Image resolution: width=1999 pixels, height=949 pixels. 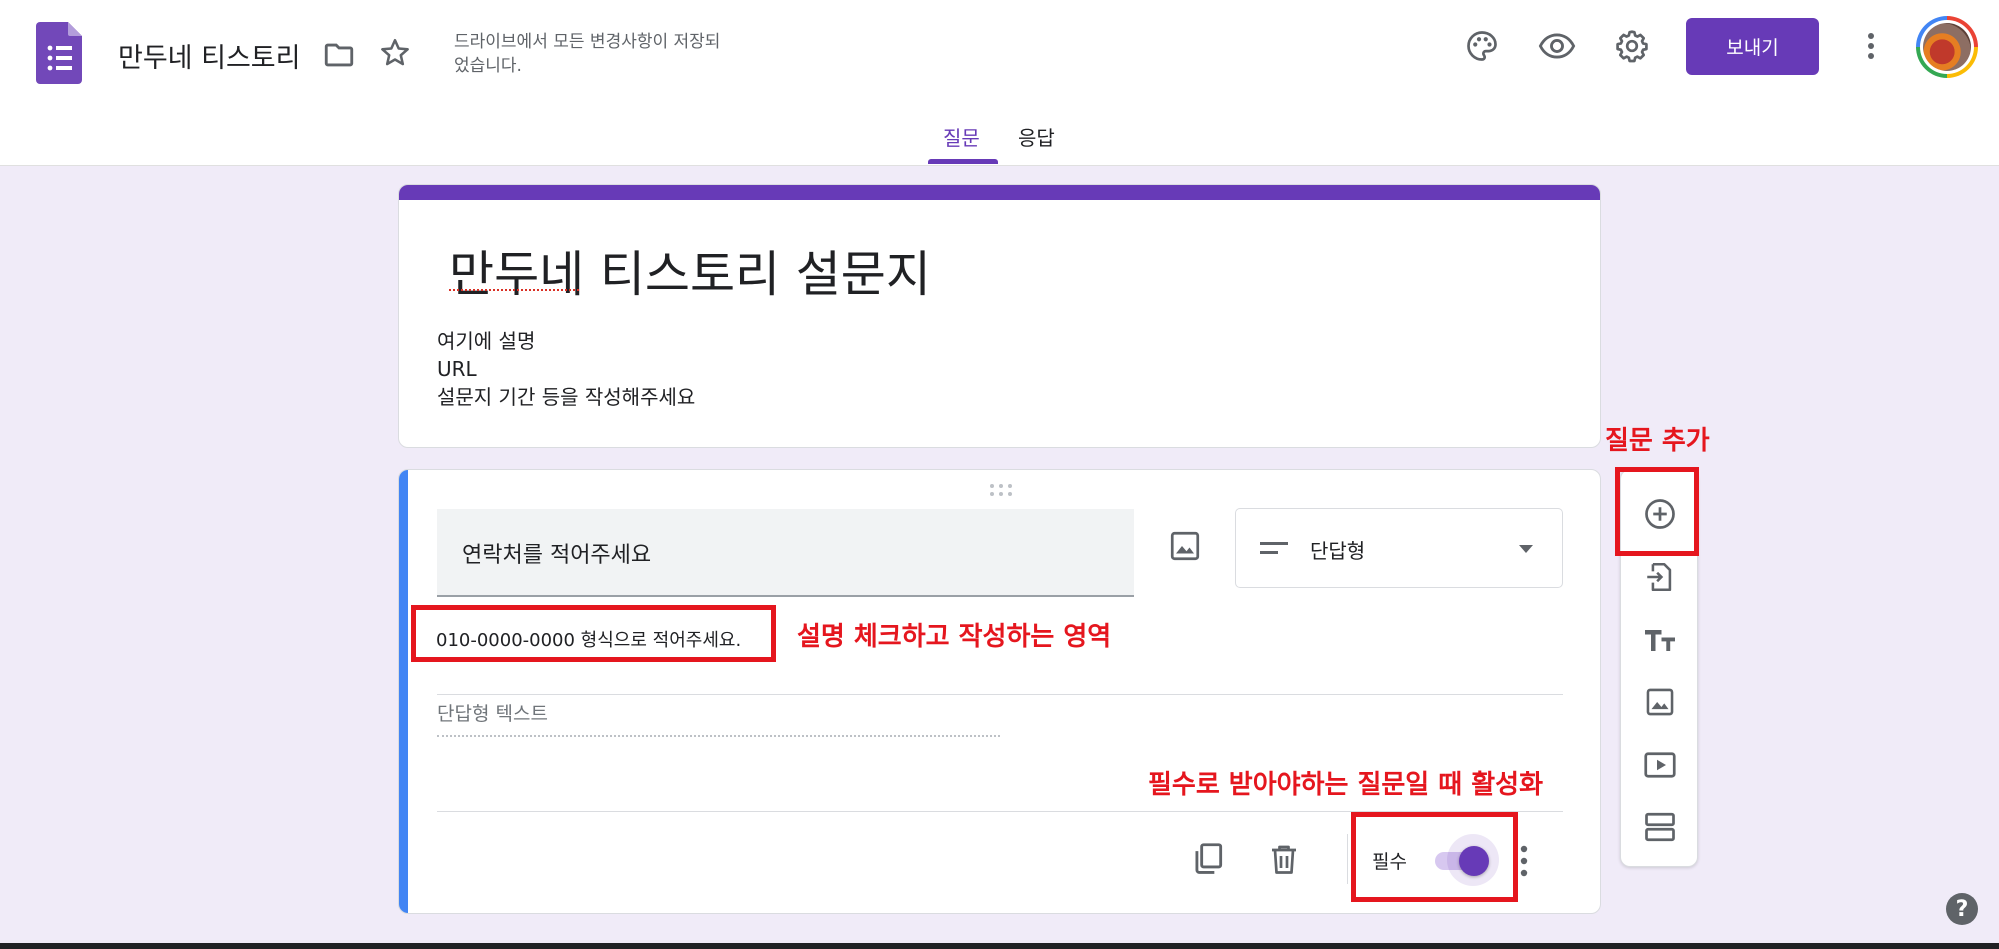 I want to click on palette-icon, so click(x=1482, y=46).